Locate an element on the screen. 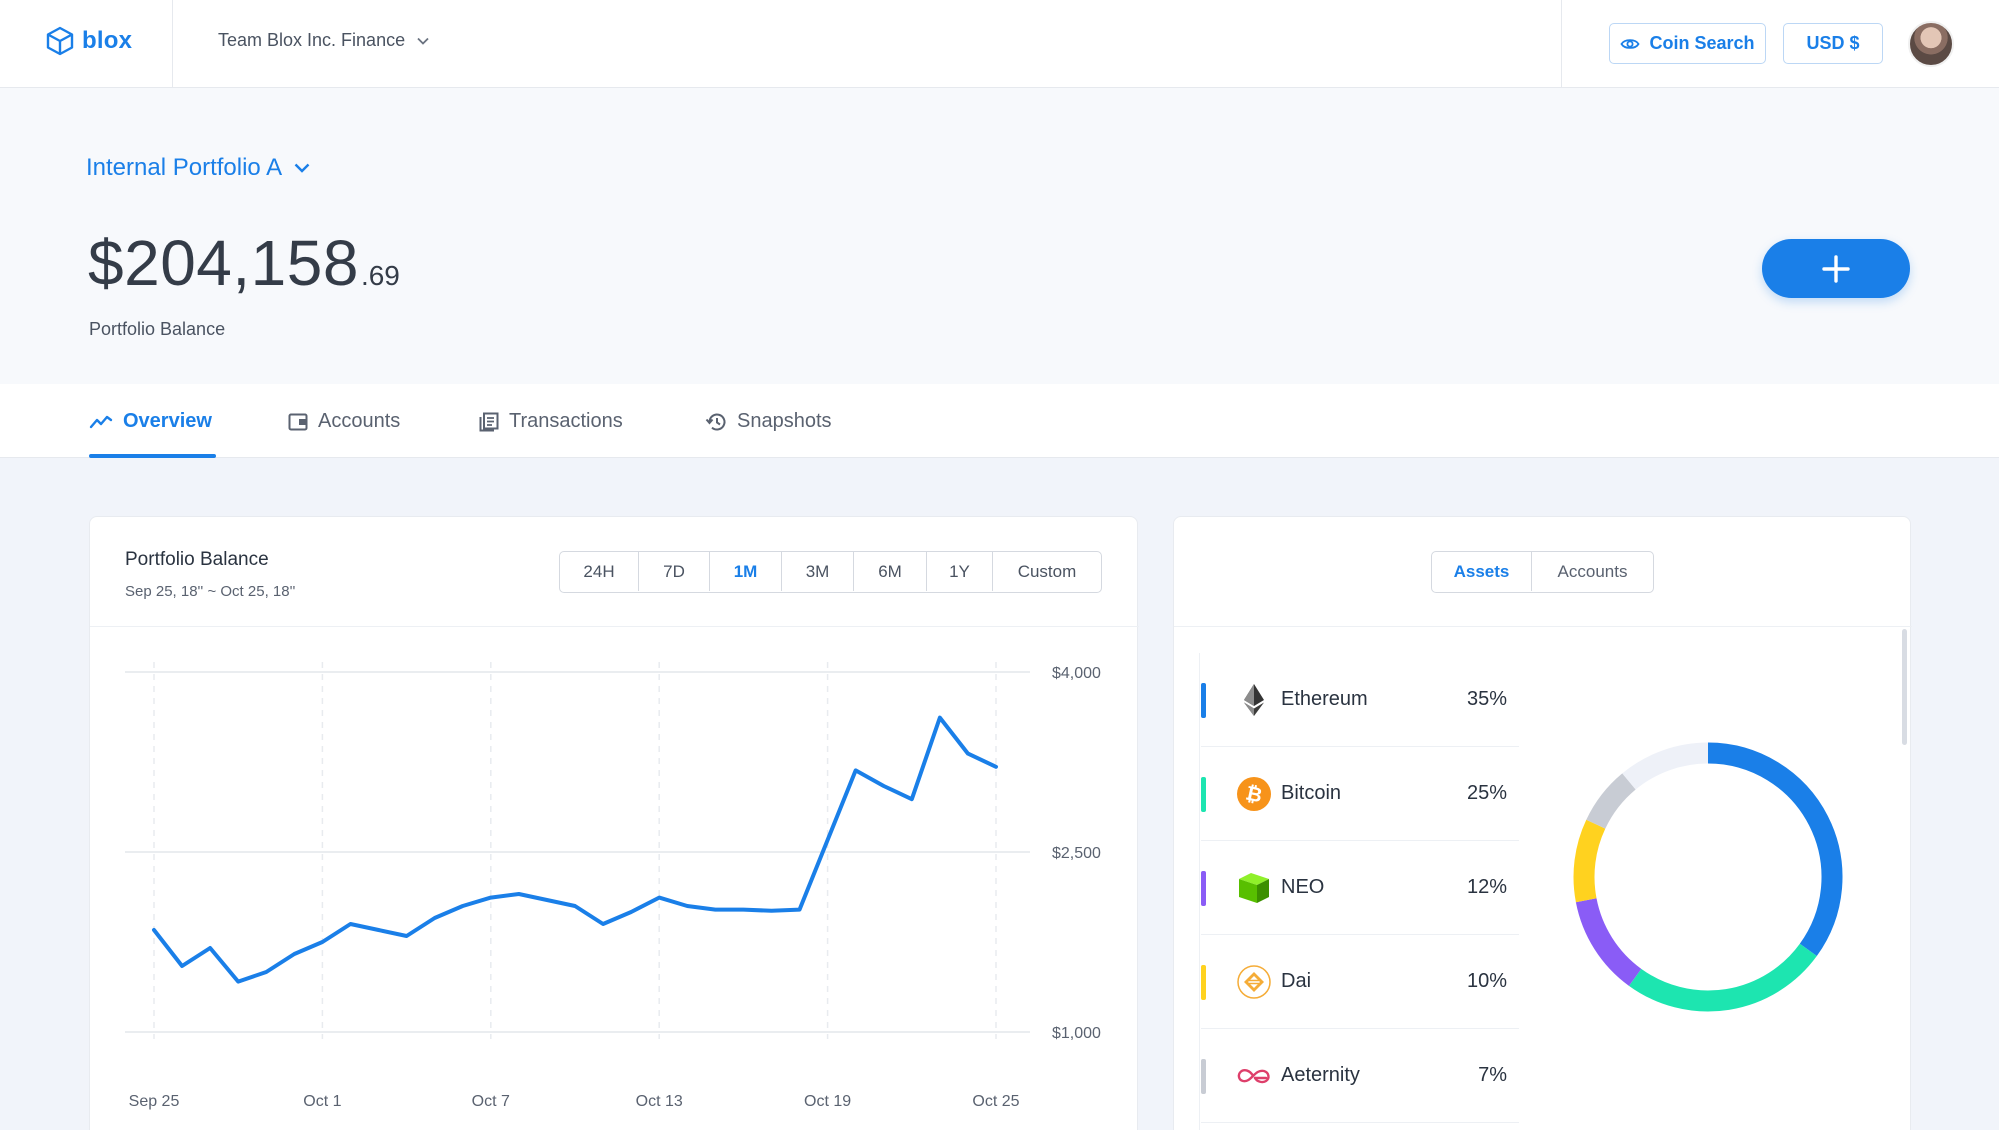 The height and width of the screenshot is (1130, 1999). balance-main: $204,158 is located at coordinates (223, 263).